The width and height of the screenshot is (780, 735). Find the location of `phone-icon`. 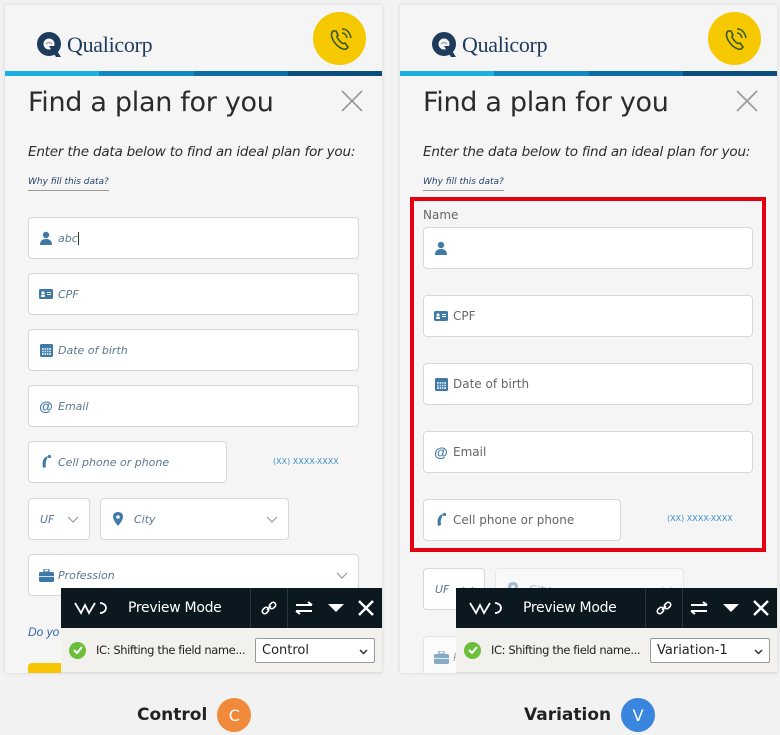

phone-icon is located at coordinates (46, 462).